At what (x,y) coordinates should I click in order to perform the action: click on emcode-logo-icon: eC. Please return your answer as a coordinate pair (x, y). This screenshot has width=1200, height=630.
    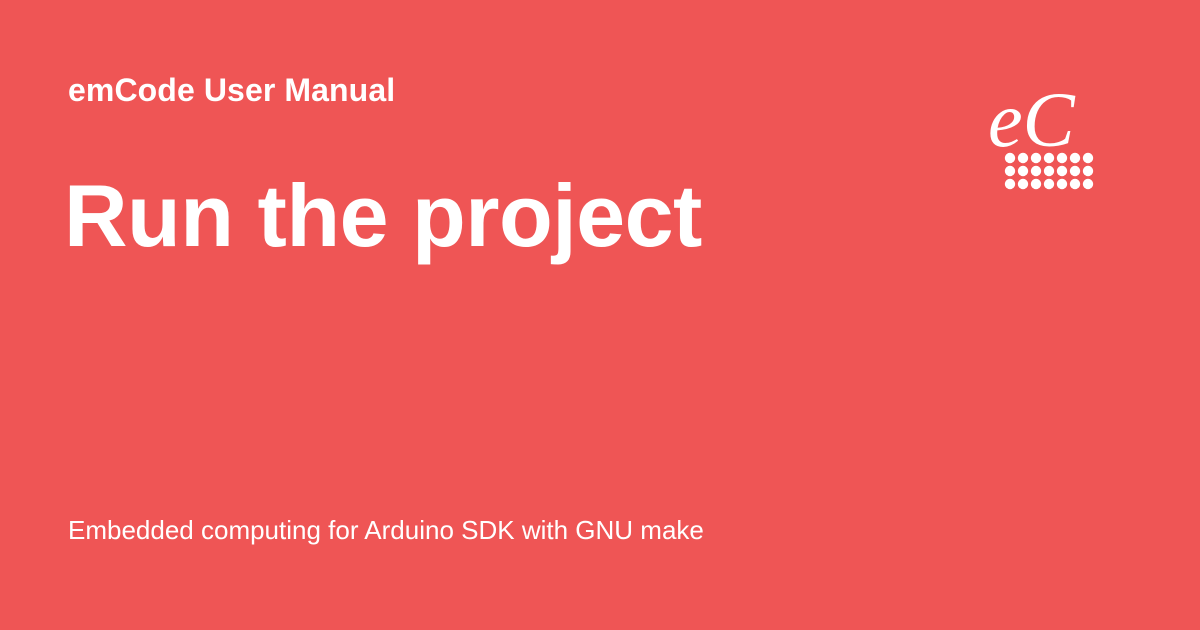
    Looking at the image, I should click on (1045, 130).